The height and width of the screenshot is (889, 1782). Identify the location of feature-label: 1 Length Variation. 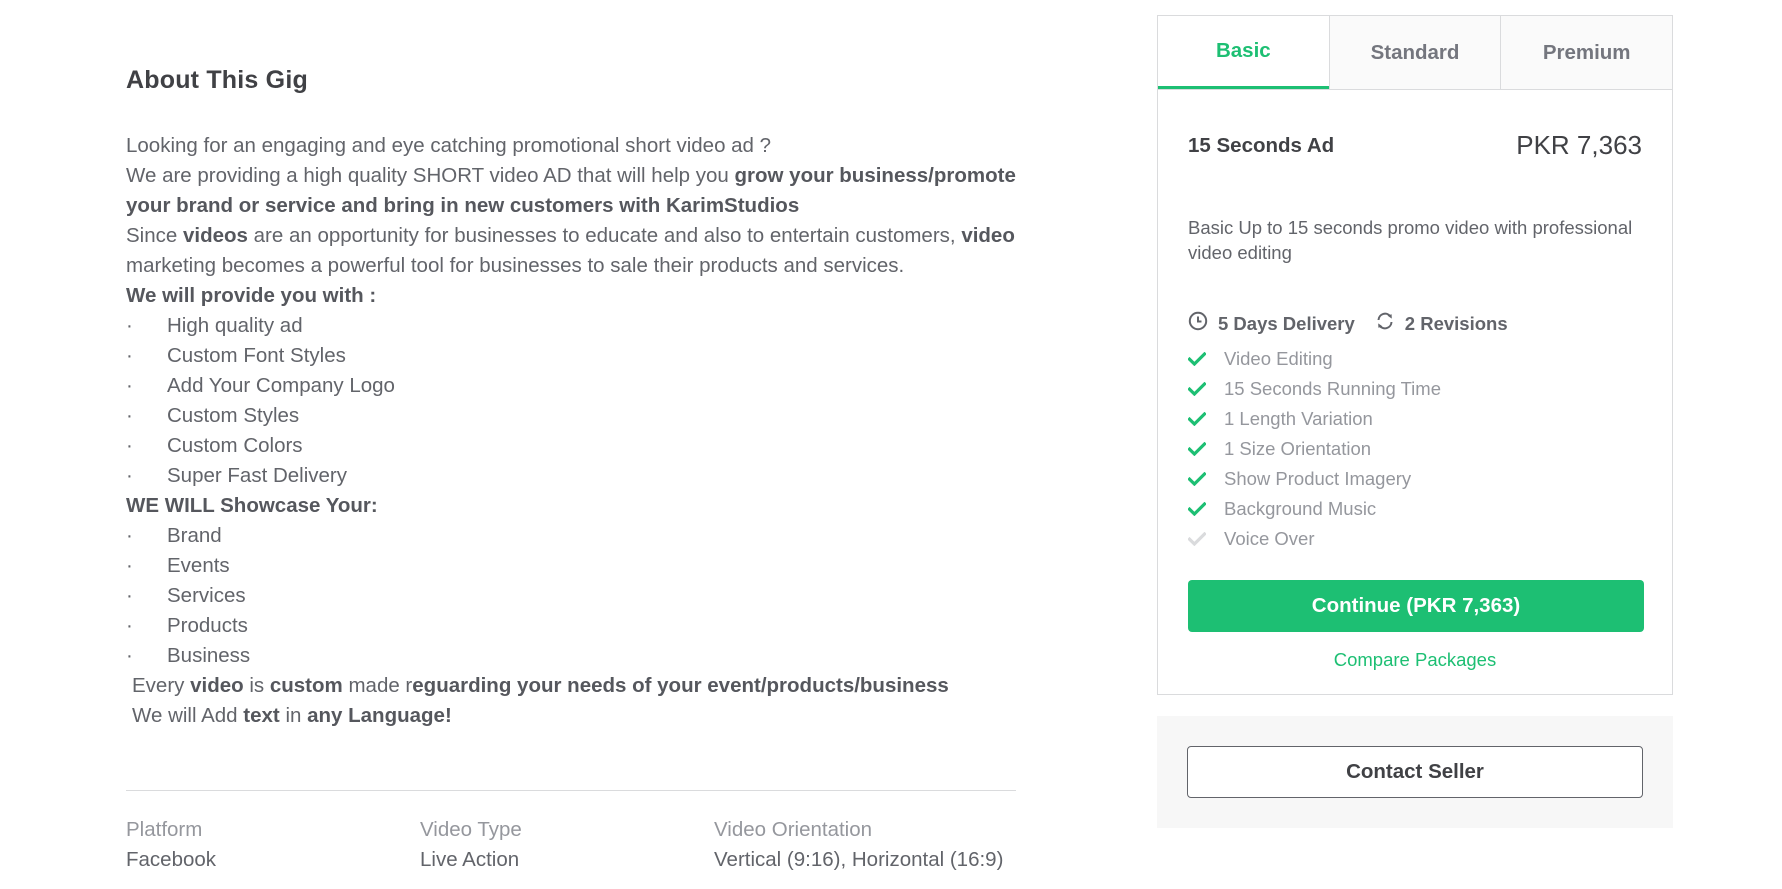
(1298, 418).